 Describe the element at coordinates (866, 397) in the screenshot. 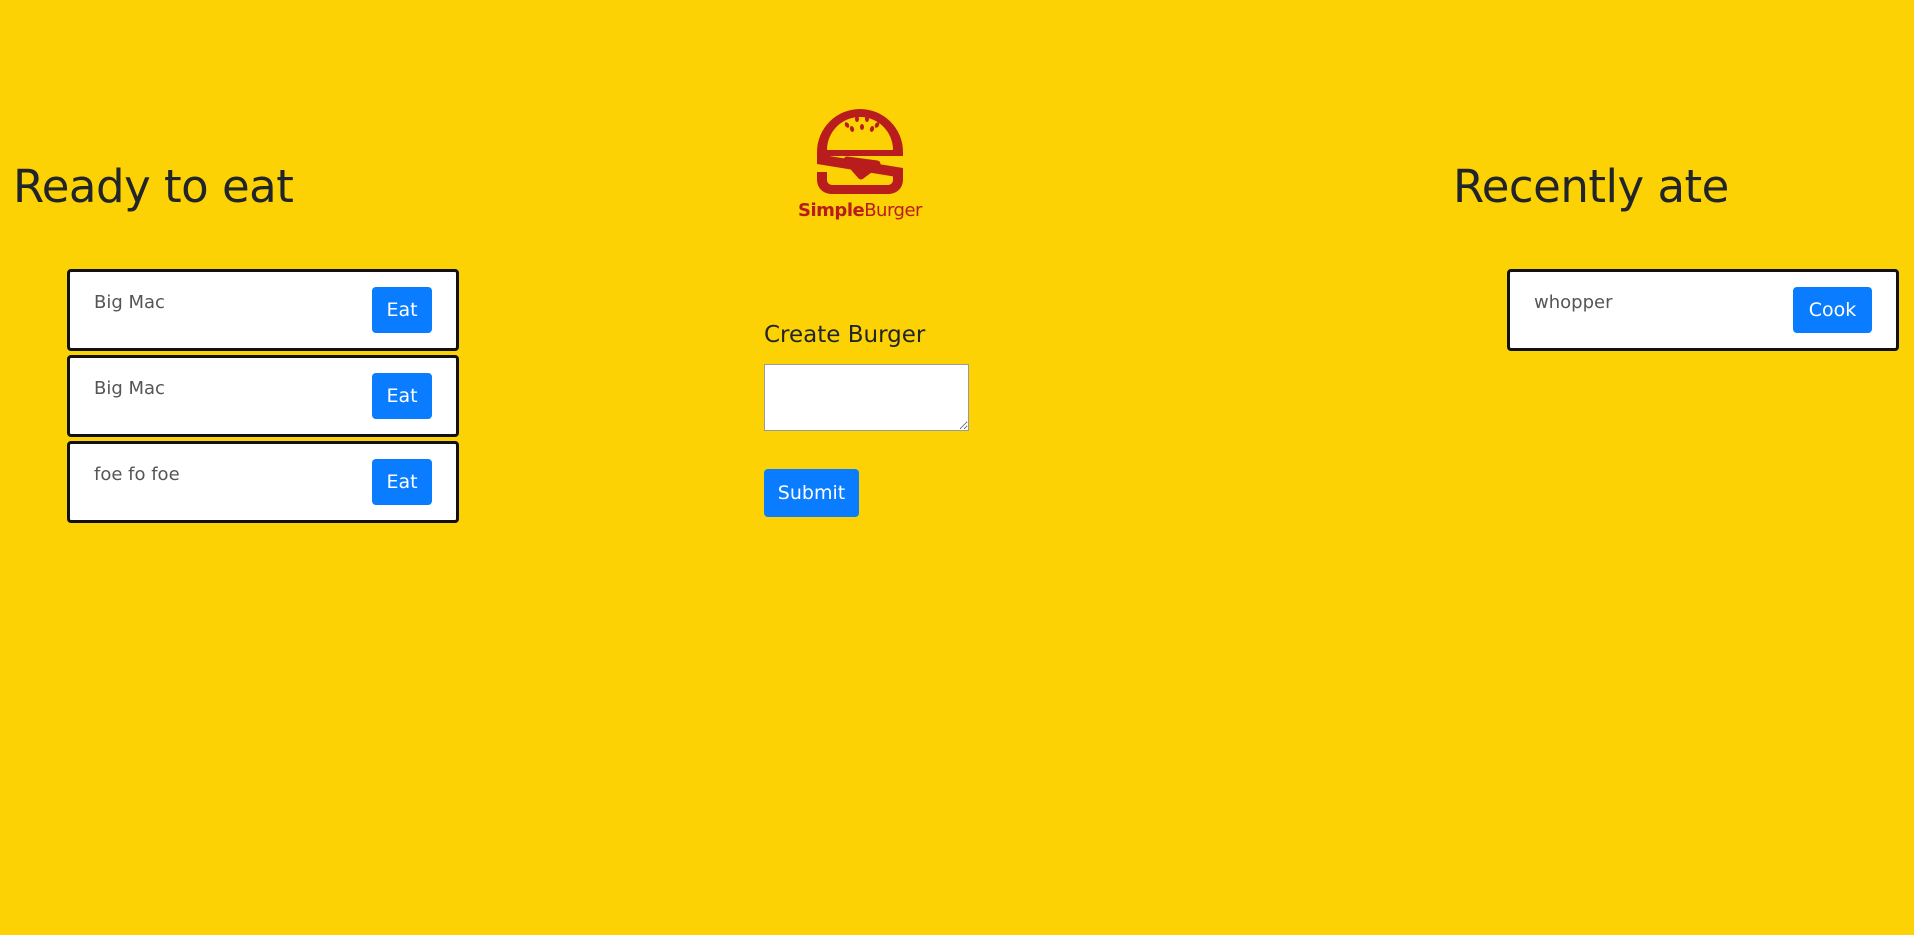

I see `burger-name-textarea` at that location.